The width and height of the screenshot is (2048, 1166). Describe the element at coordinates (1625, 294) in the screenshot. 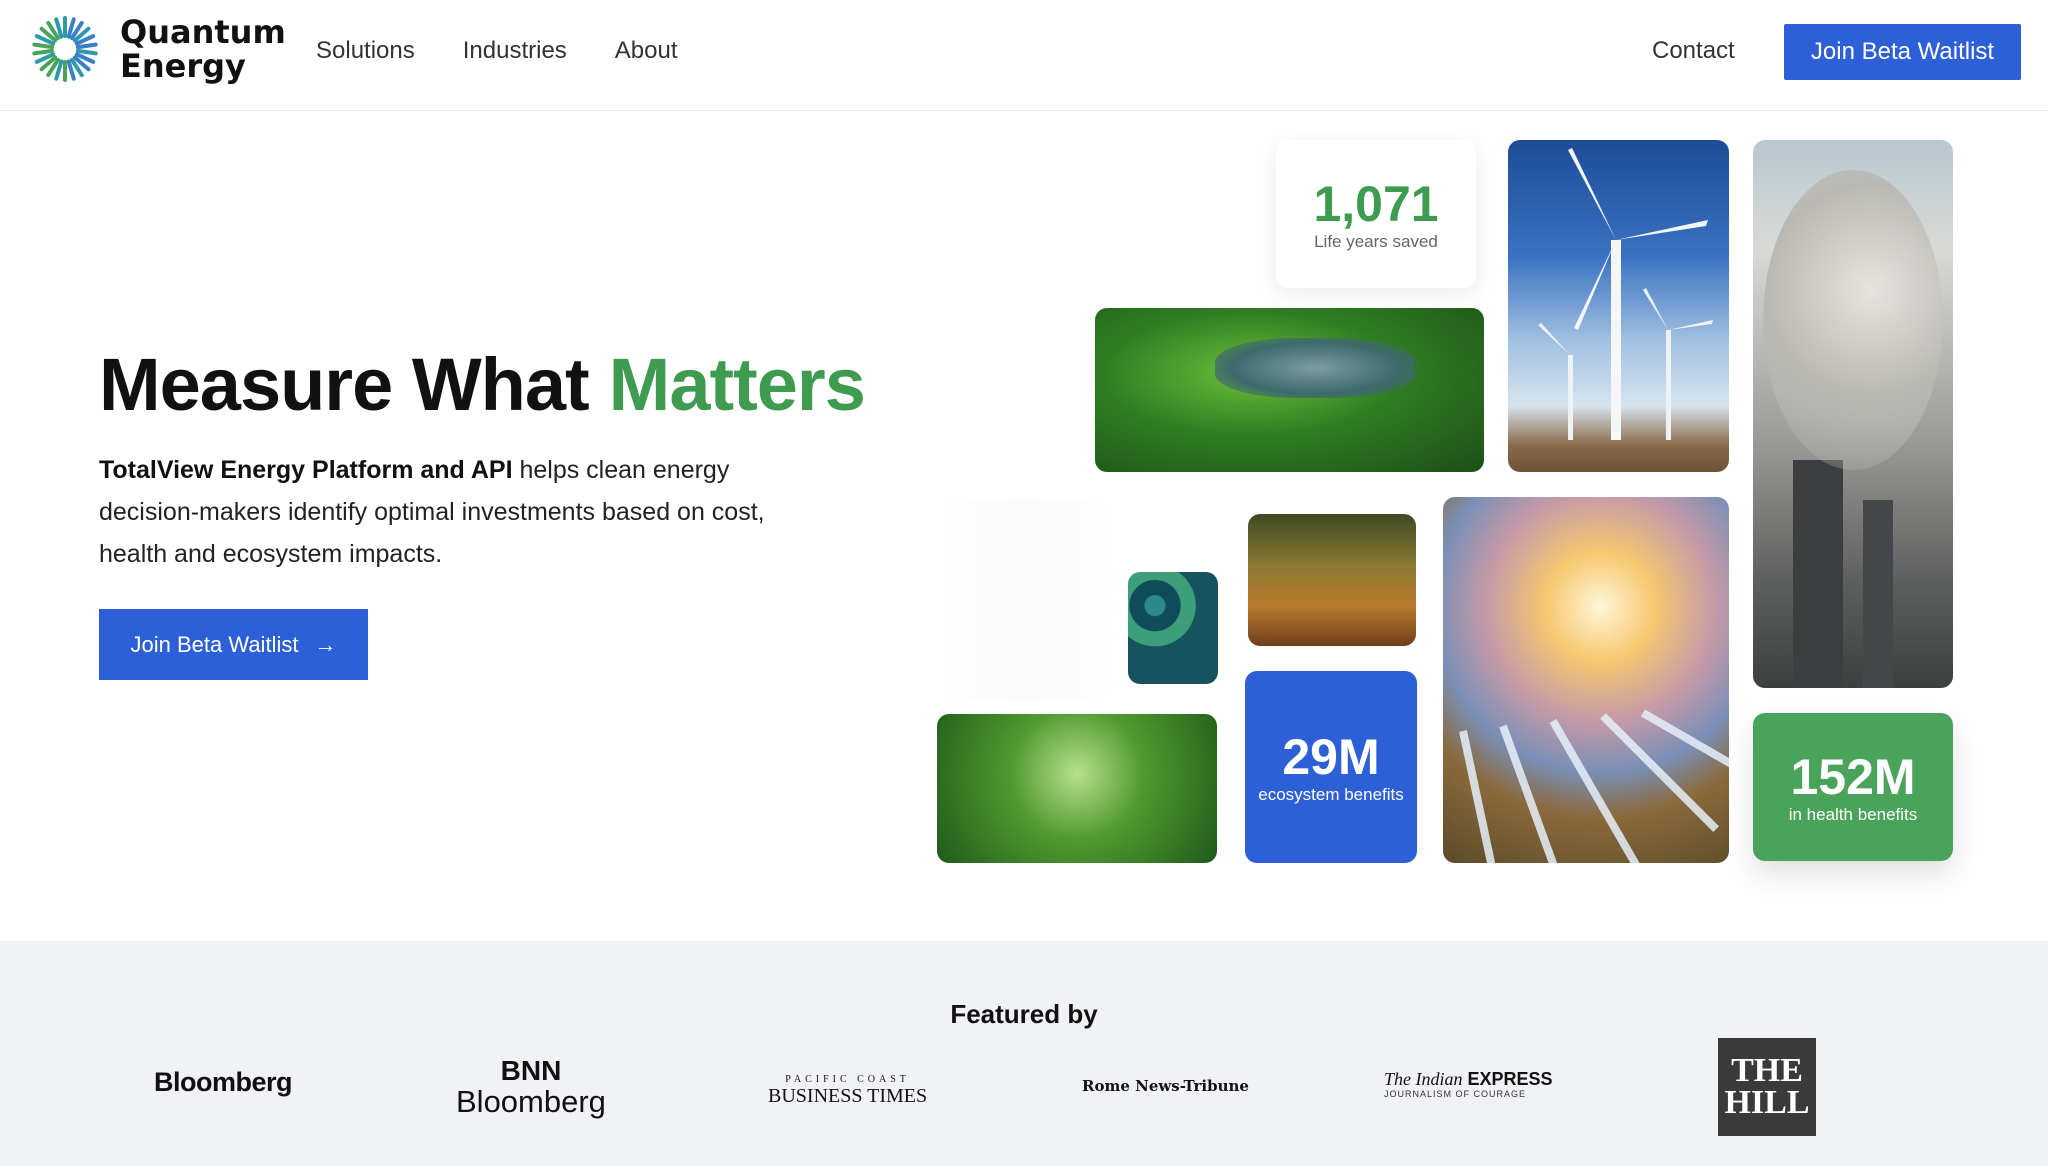

I see `wind-turbine-icon` at that location.